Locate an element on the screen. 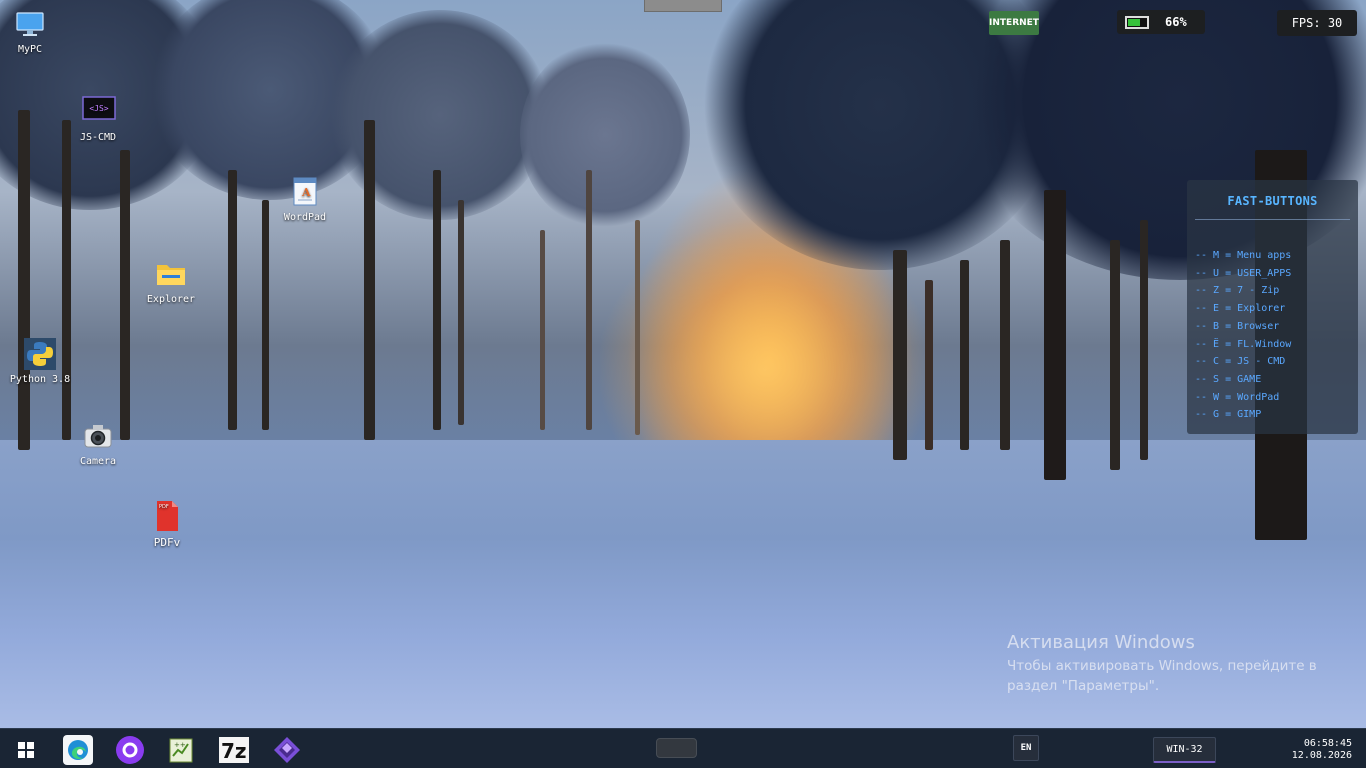  desktop-icon-label: Camera is located at coordinates (98, 461).